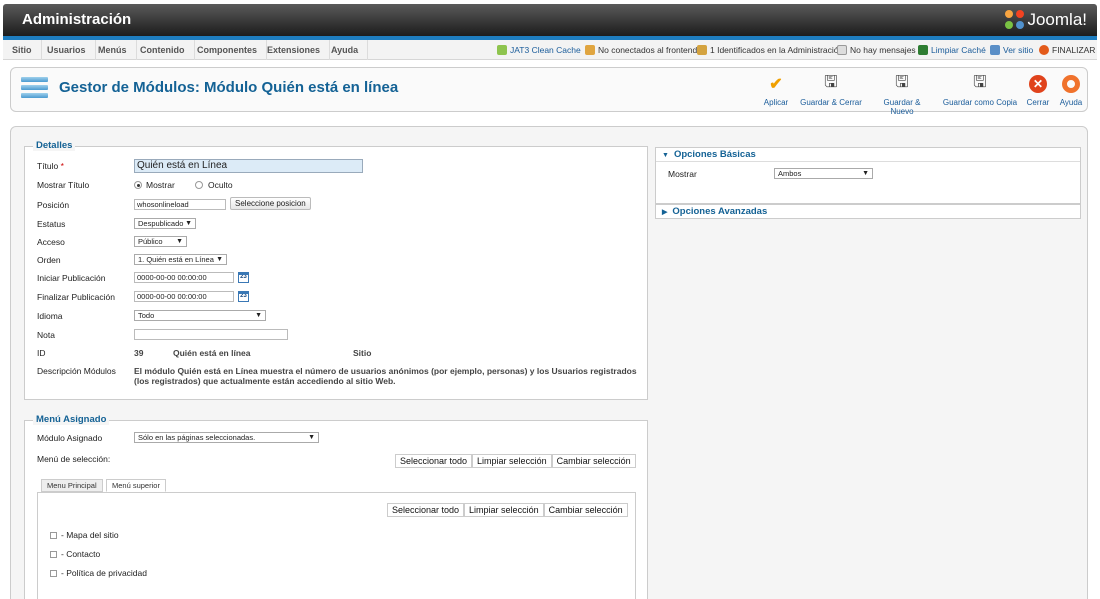 The image size is (1100, 599). I want to click on publish-down-input: 0000-00-00 00:00:00, so click(184, 296).